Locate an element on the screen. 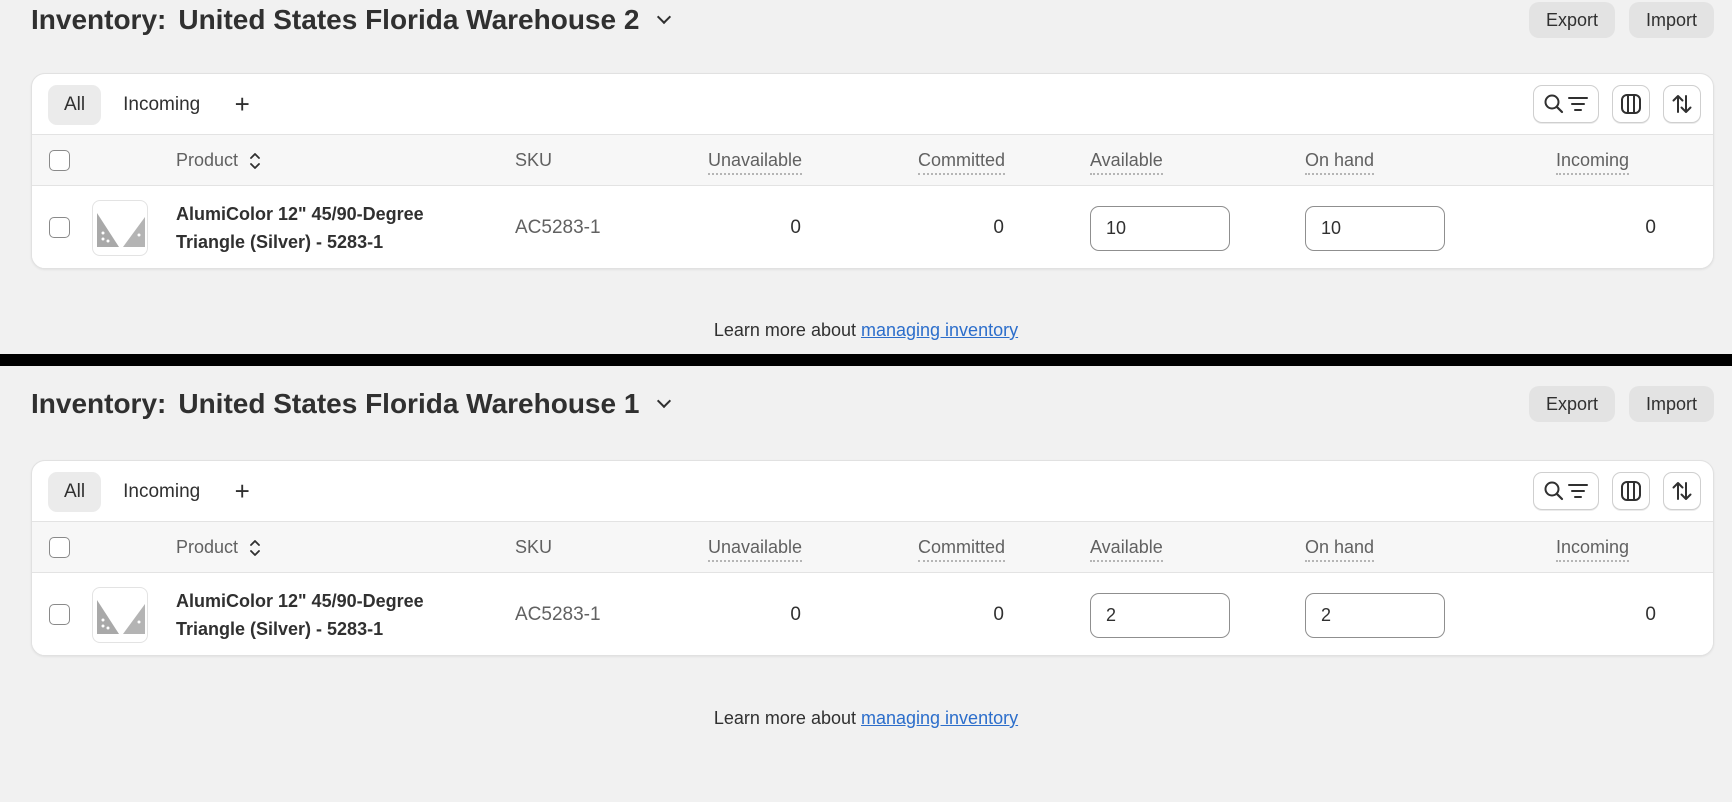  learn-more-footer: Learn more about managing inventory is located at coordinates (866, 330).